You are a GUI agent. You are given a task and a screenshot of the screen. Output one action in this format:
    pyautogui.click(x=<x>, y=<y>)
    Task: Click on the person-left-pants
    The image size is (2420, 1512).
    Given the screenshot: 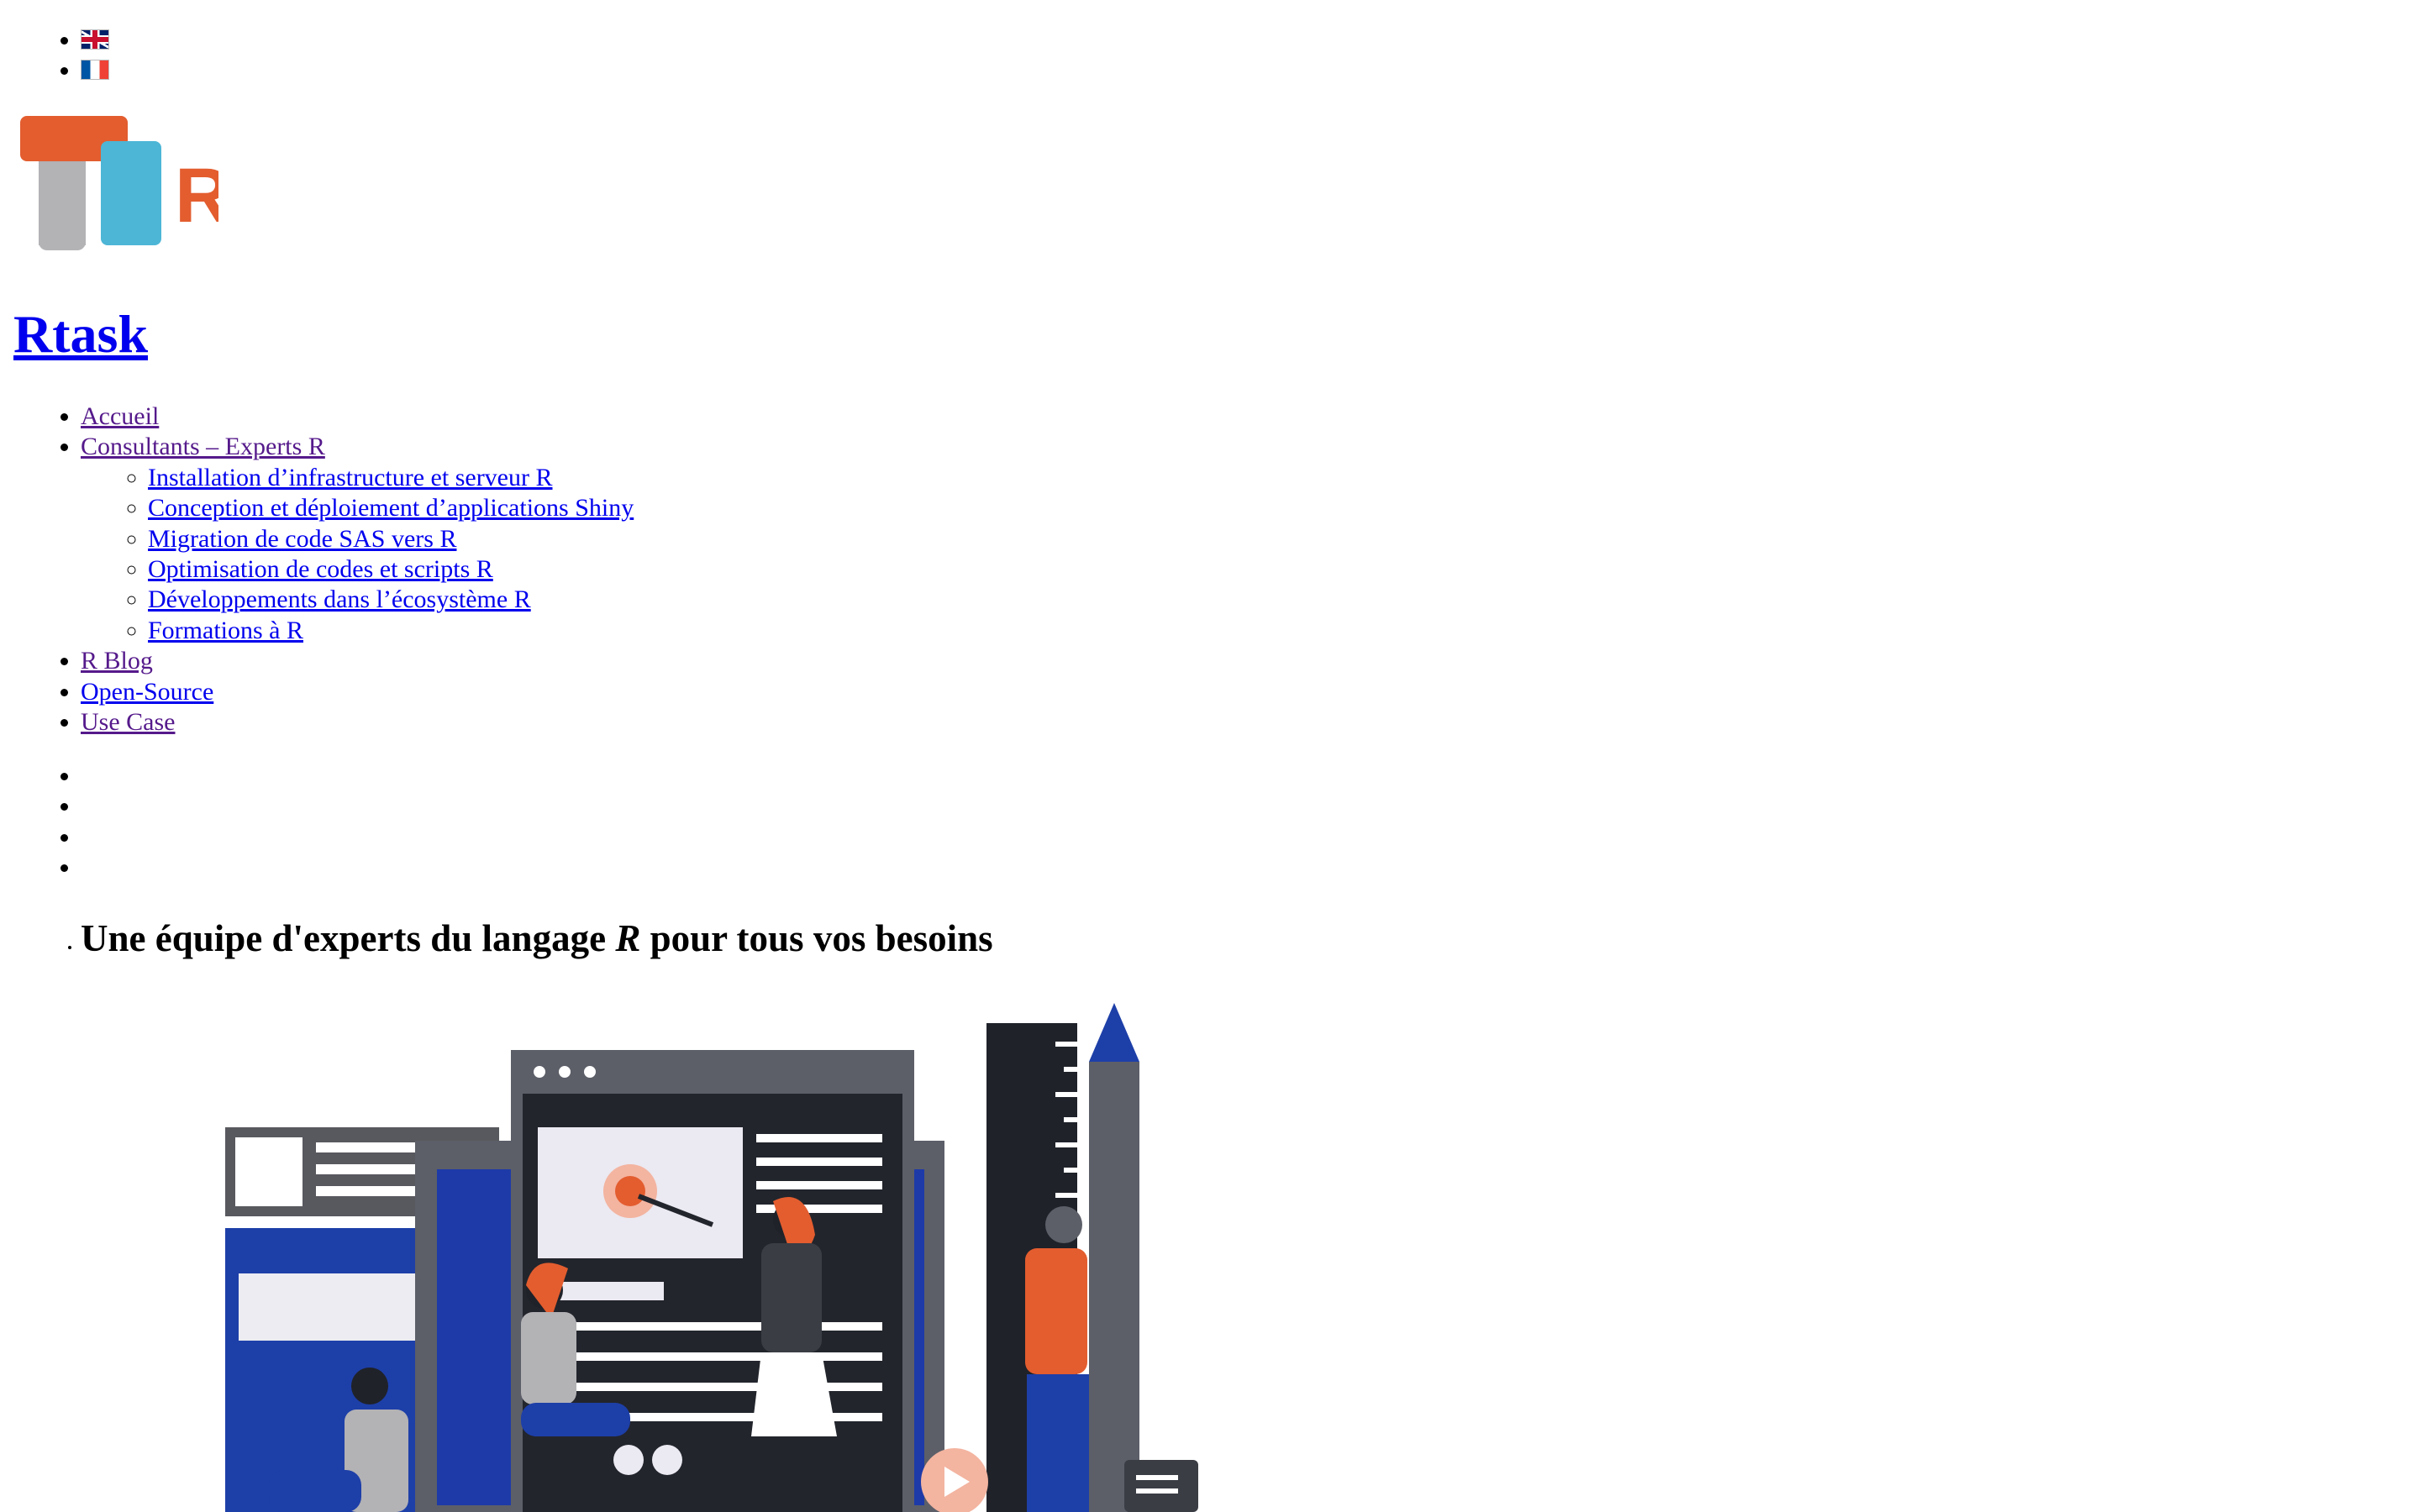 What is the action you would take?
    pyautogui.click(x=315, y=1491)
    